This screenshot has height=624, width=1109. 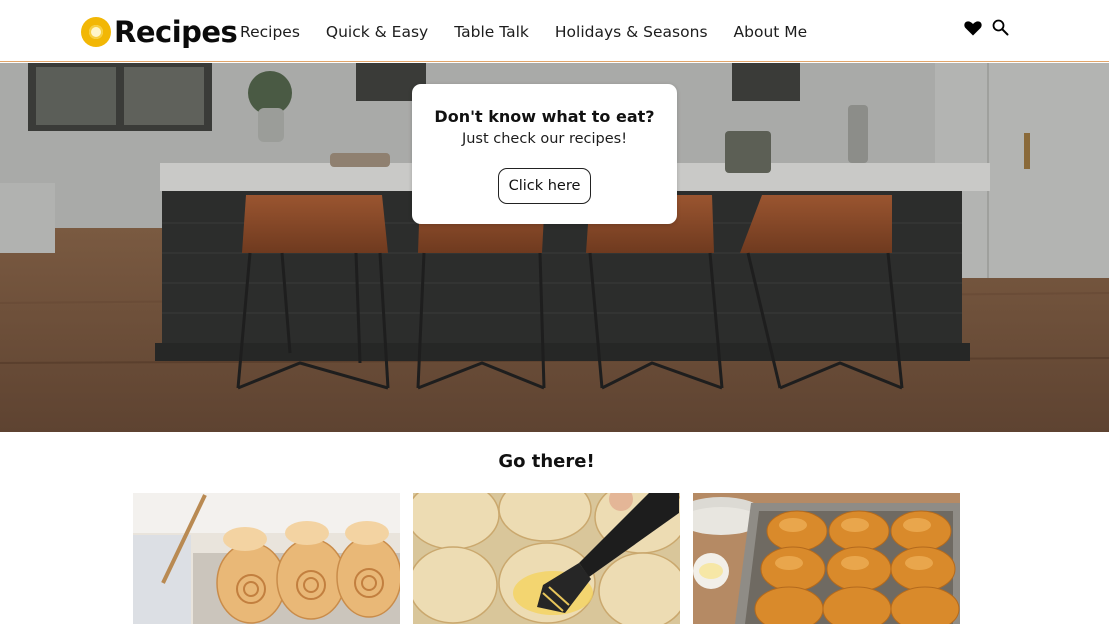 I want to click on heart-icon, so click(x=973, y=28).